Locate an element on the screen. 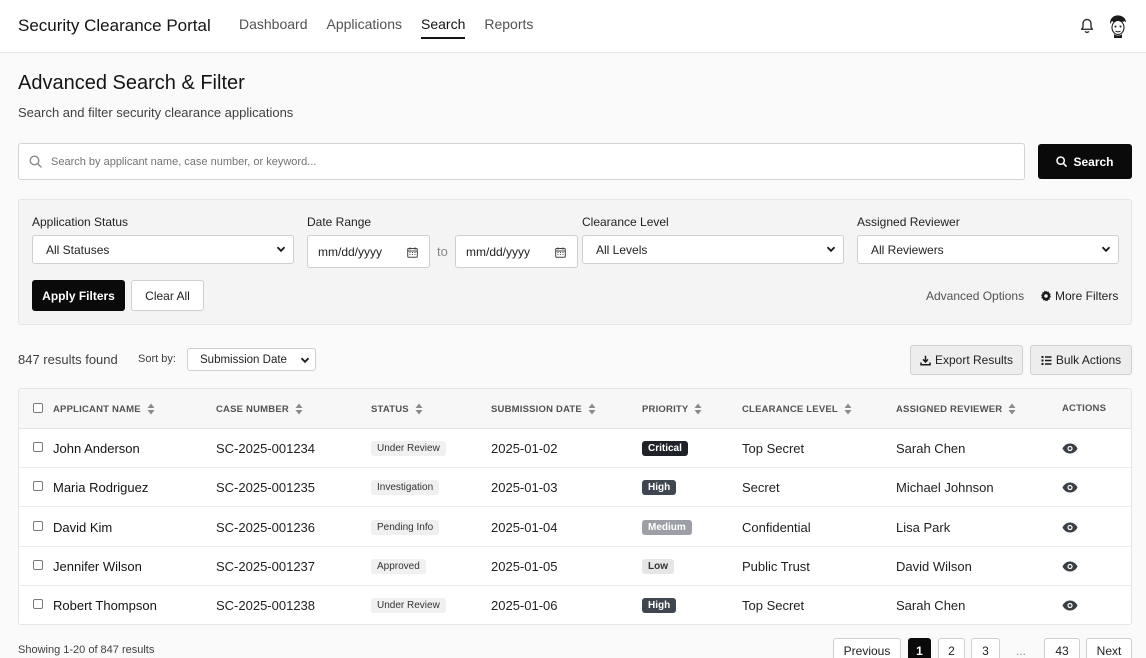  sort-select-value: Submission Date is located at coordinates (243, 359).